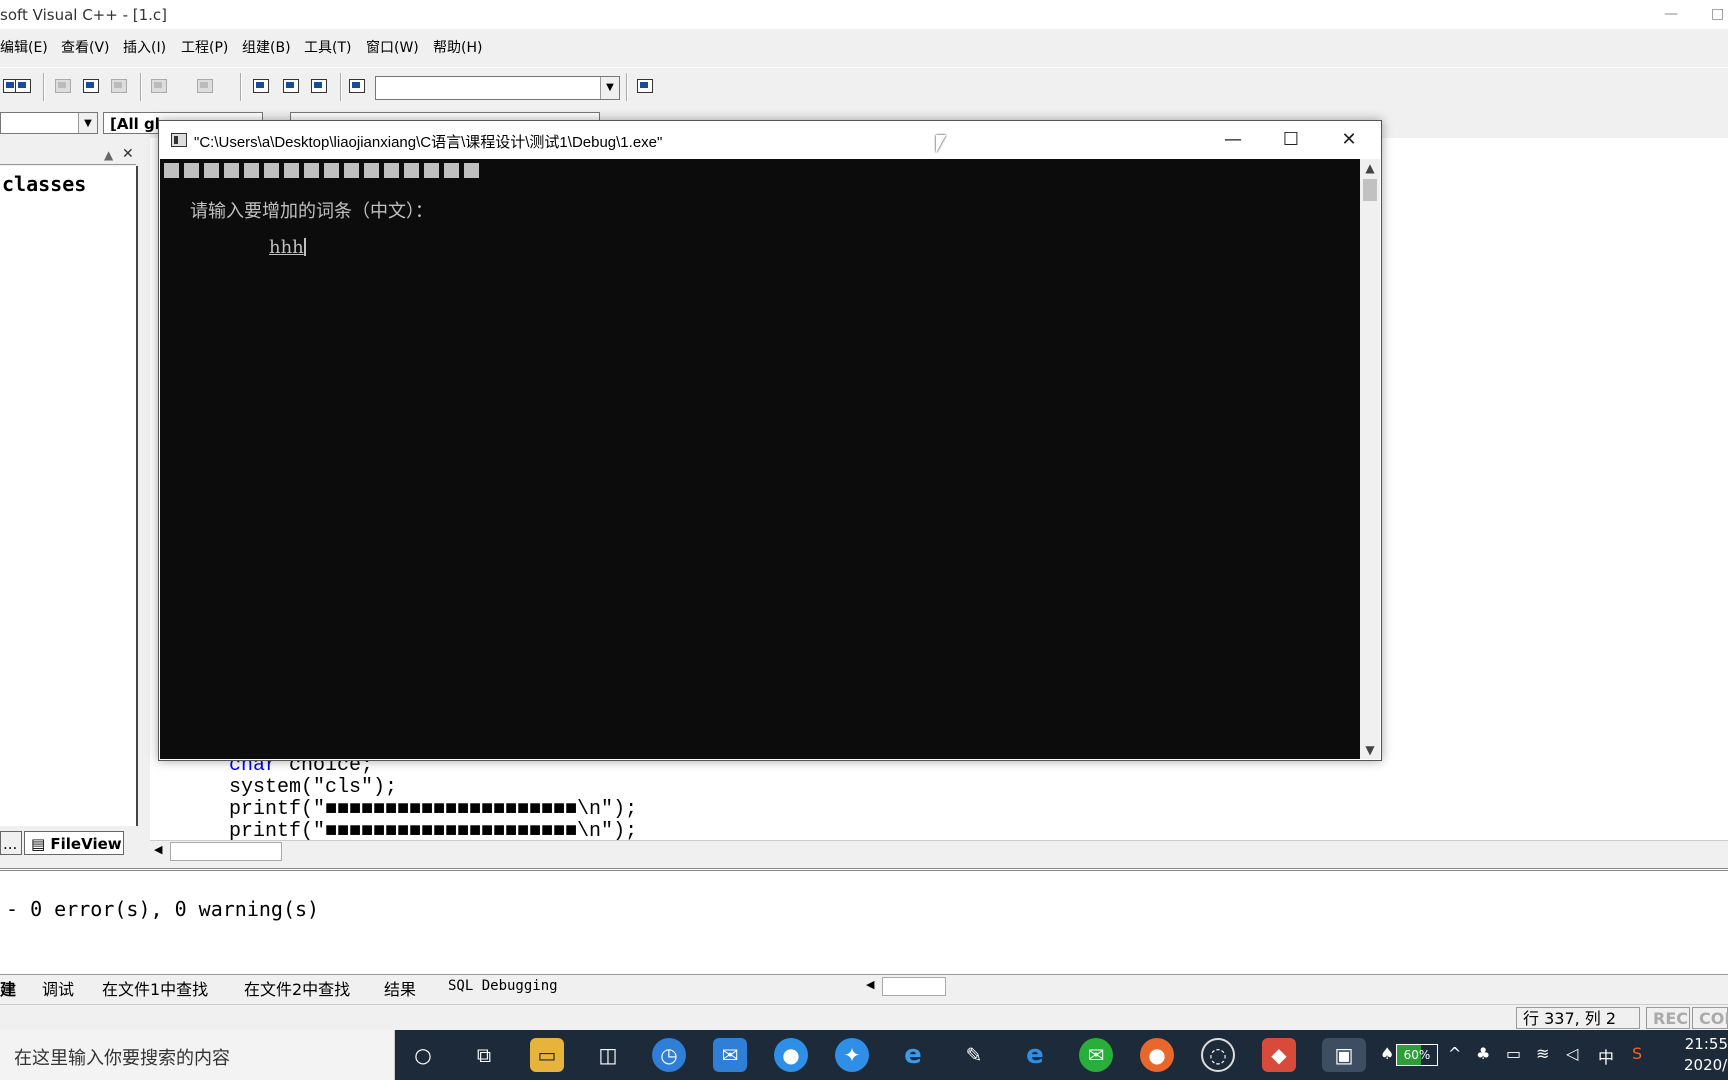  I want to click on visual-cpp-icon: ▣, so click(1344, 1055).